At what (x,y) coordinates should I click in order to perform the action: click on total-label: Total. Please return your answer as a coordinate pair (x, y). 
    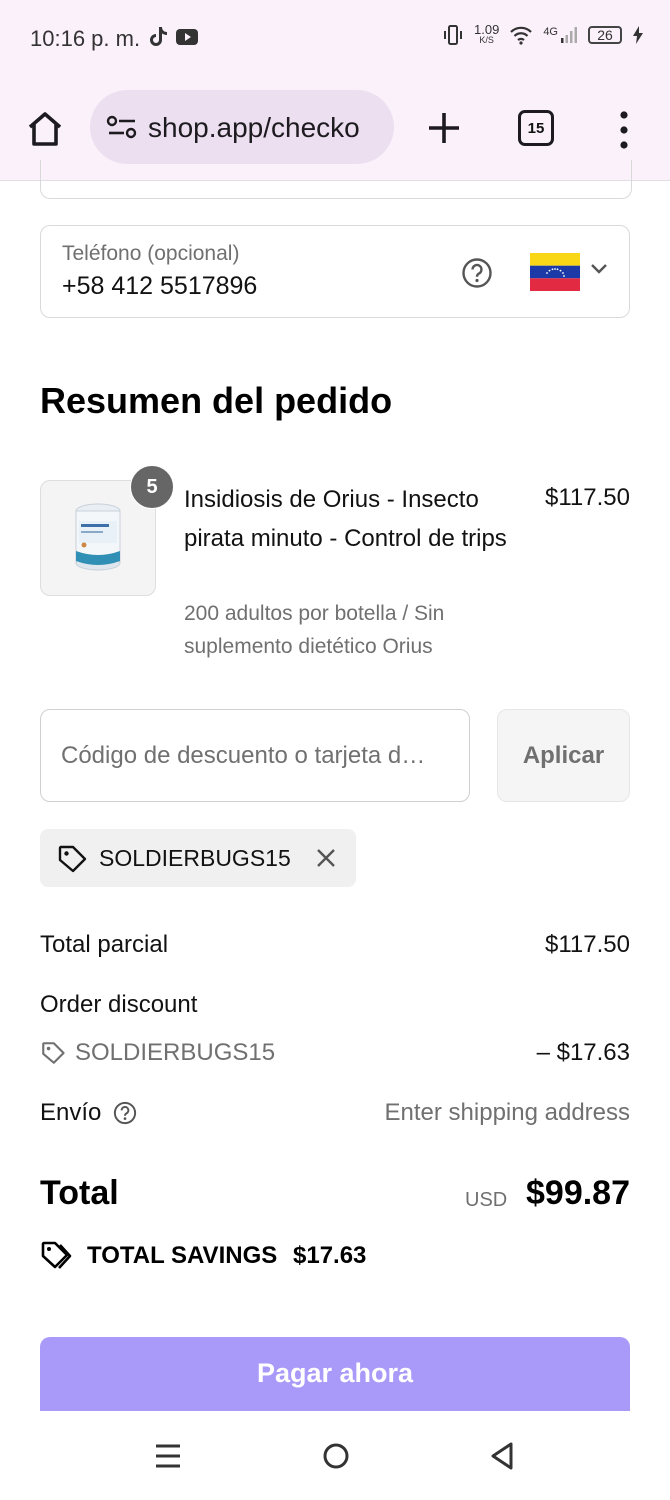
    Looking at the image, I should click on (79, 1193).